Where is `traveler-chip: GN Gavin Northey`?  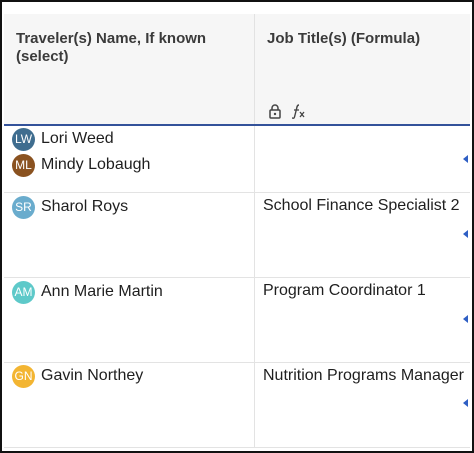
traveler-chip: GN Gavin Northey is located at coordinates (77, 376).